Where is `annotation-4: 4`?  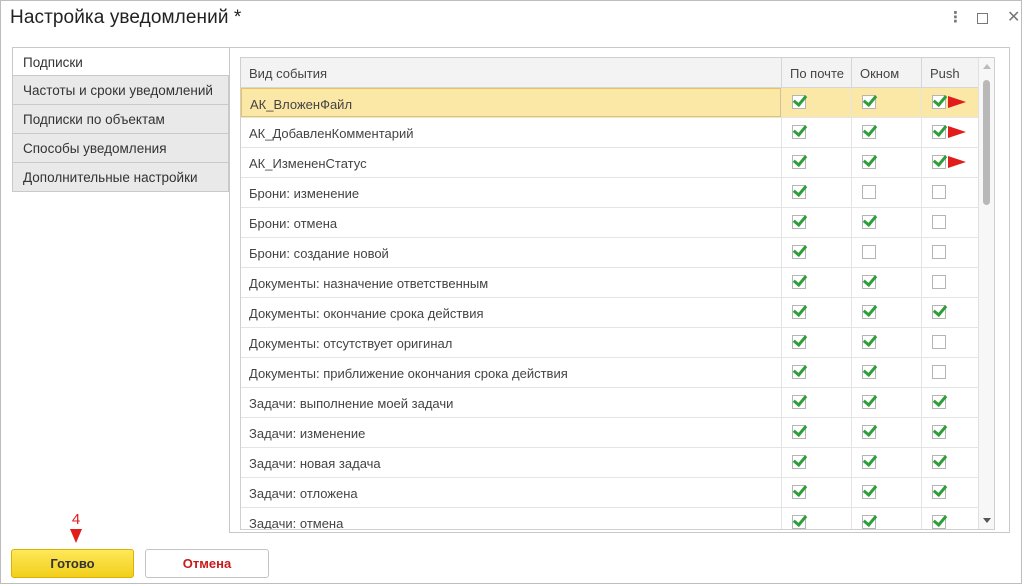
annotation-4: 4 is located at coordinates (76, 527).